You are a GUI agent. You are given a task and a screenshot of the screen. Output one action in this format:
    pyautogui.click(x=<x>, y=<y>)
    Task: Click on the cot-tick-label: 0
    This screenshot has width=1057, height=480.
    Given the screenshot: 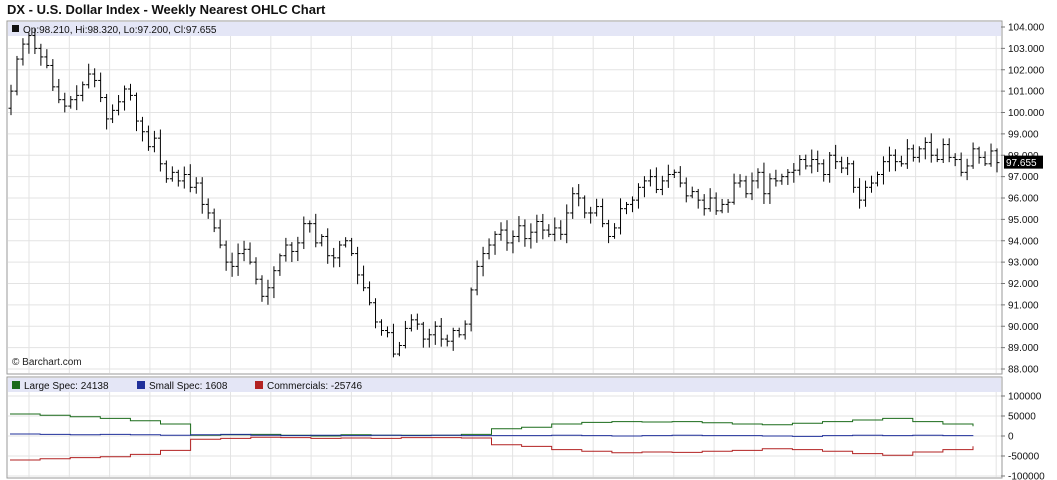 What is the action you would take?
    pyautogui.click(x=1011, y=437)
    